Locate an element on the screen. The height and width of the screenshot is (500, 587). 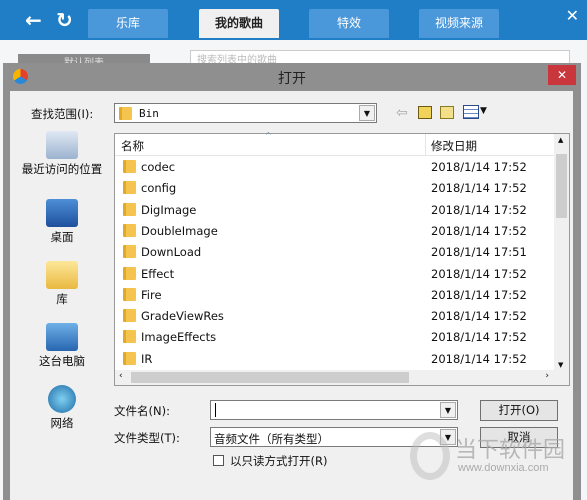
file-row: IR 2018/1/14 17:52 is located at coordinates (335, 358).